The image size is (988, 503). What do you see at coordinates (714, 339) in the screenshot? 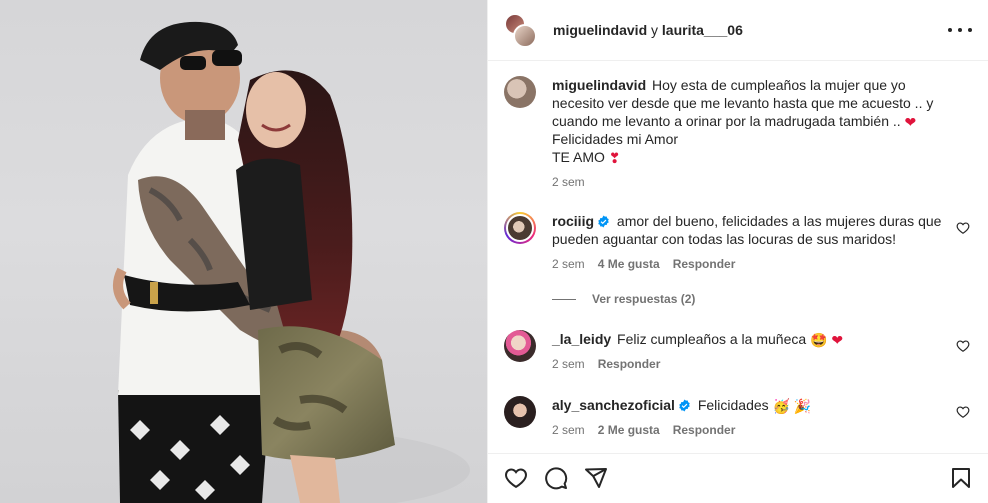
I see `comment-body: Feliz cumpleaños a la muñeca` at bounding box center [714, 339].